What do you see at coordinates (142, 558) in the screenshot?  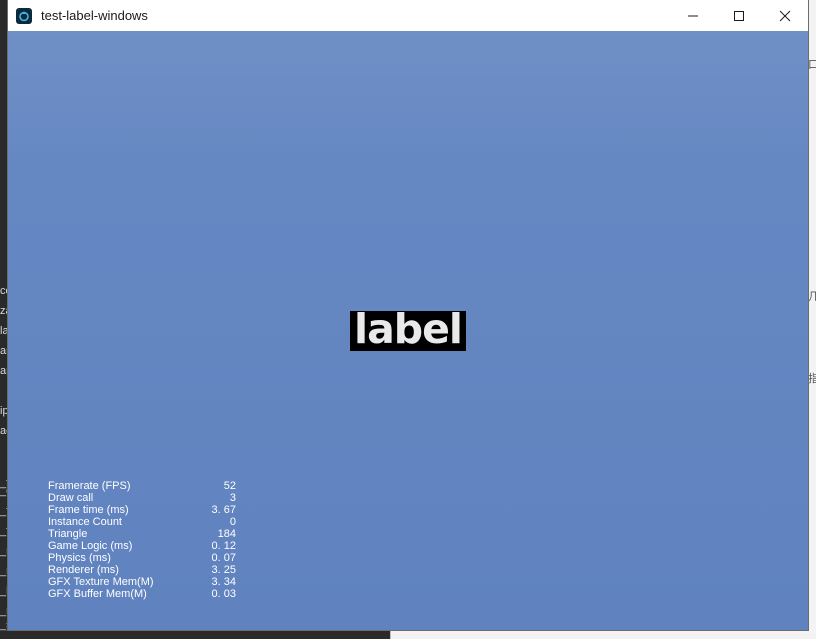 I see `stat-row-physics: Physics (ms) 0. 07` at bounding box center [142, 558].